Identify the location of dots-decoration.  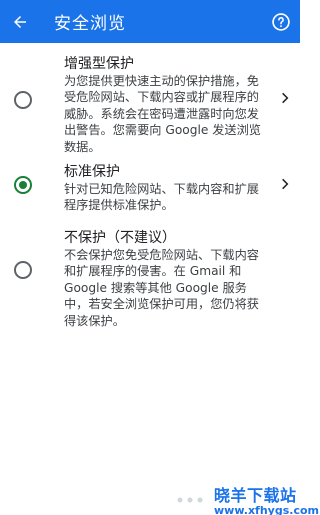
(190, 500).